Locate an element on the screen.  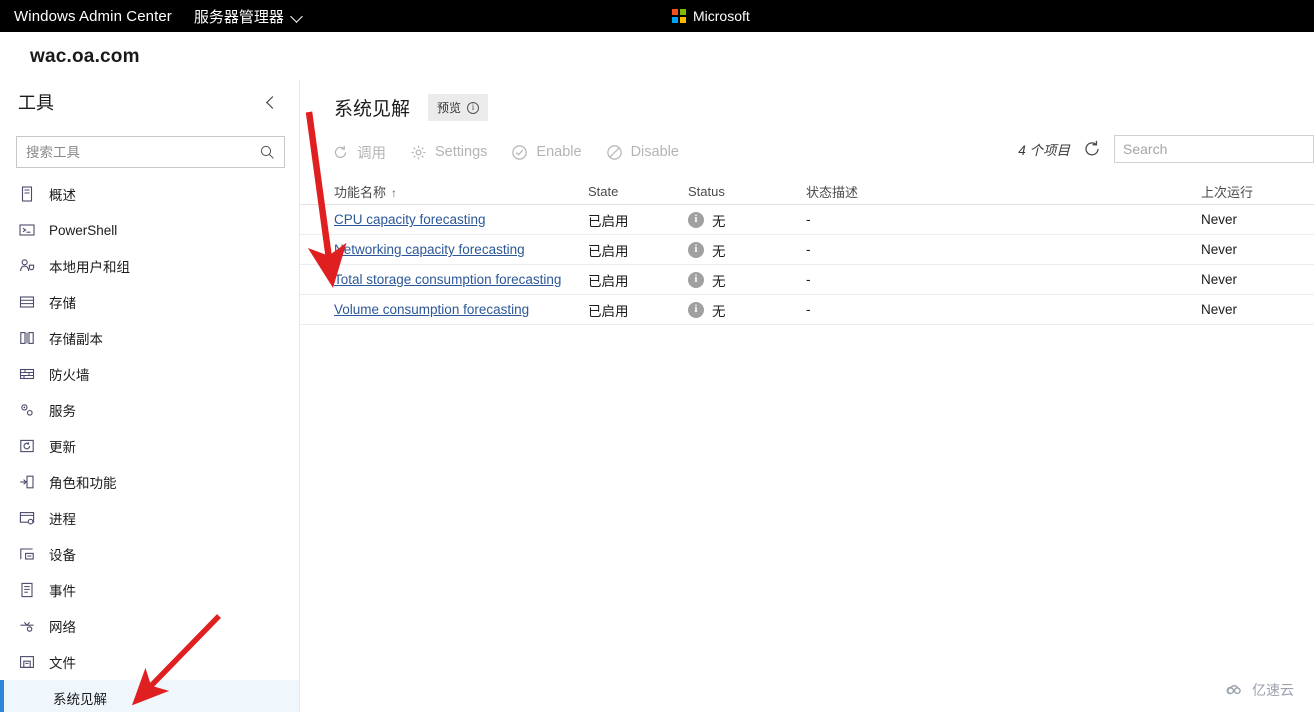
sidebar-item-devices: 设备 is located at coordinates (149, 554).